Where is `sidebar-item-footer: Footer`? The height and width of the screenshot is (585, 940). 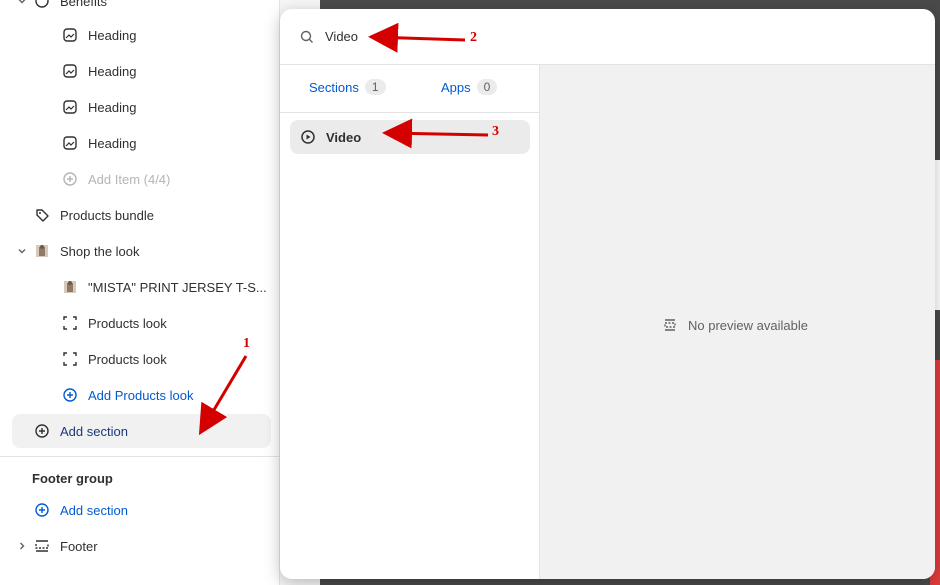
sidebar-item-footer: Footer is located at coordinates (140, 546).